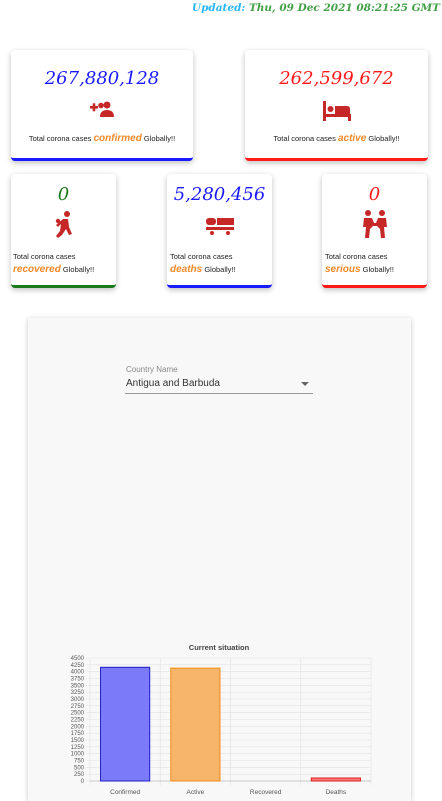 The image size is (442, 801). Describe the element at coordinates (186, 269) in the screenshot. I see `deaths-keyword: deaths` at that location.